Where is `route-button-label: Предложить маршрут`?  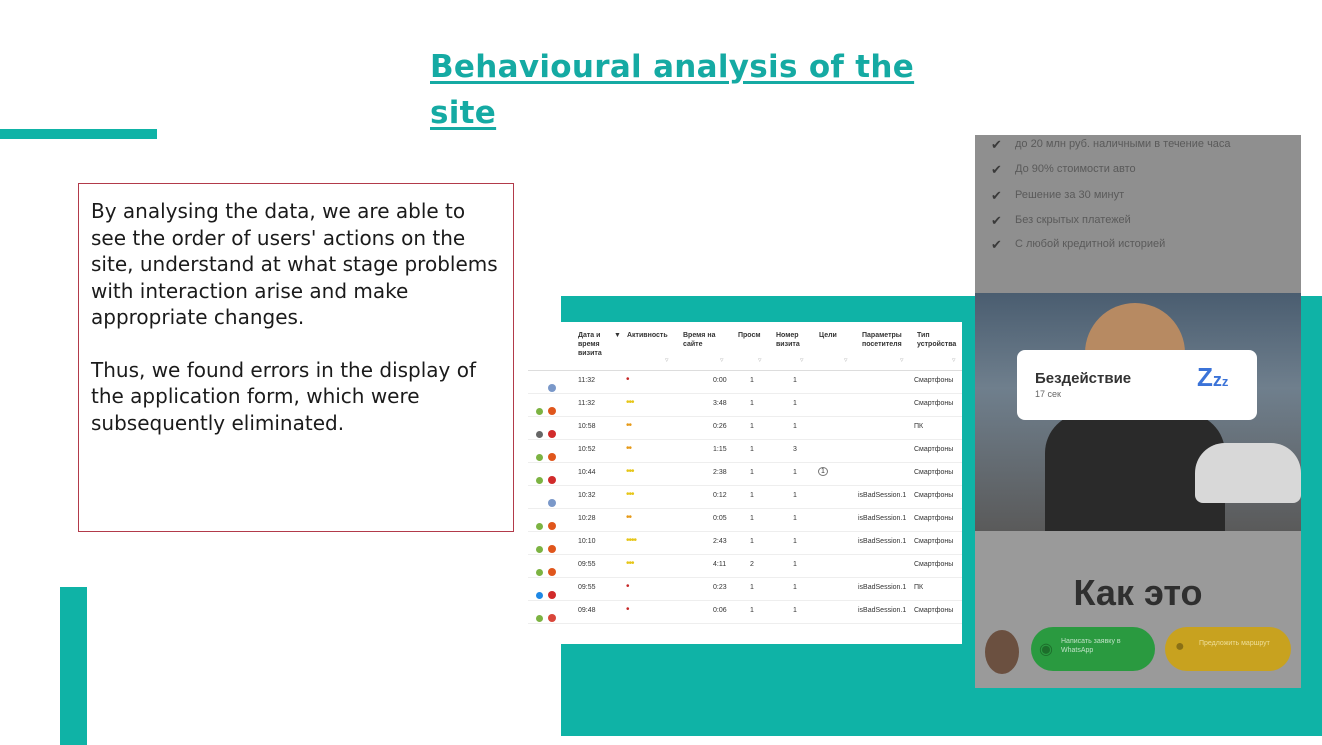
route-button-label: Предложить маршрут is located at coordinates (1234, 643).